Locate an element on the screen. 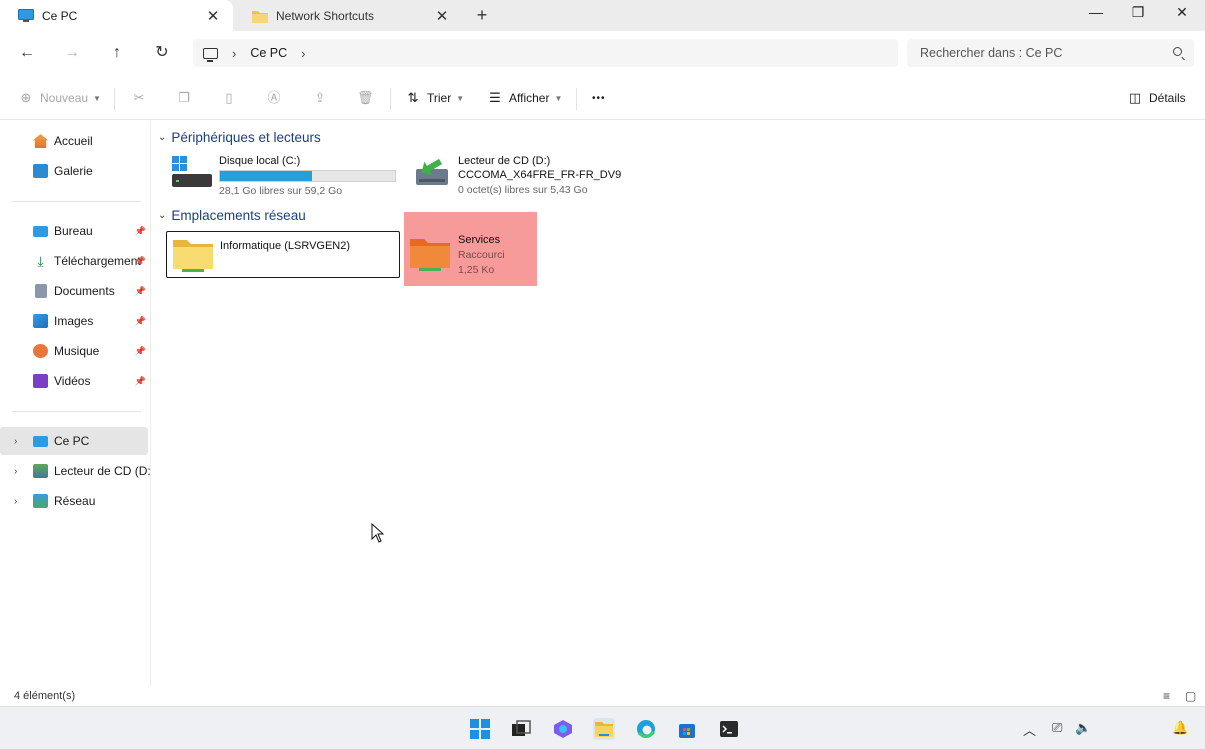 This screenshot has width=1205, height=749. drive-usage-bar is located at coordinates (307, 176).